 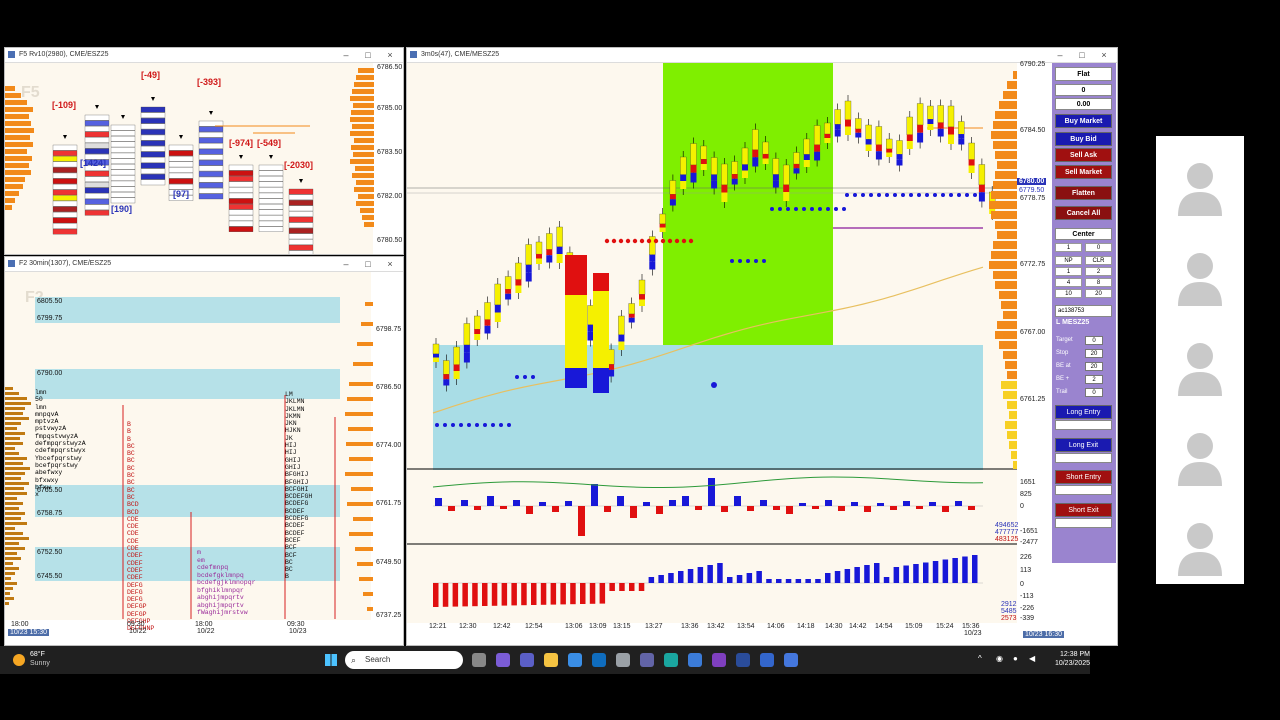 What do you see at coordinates (1083, 523) in the screenshot?
I see `short-exit-select` at bounding box center [1083, 523].